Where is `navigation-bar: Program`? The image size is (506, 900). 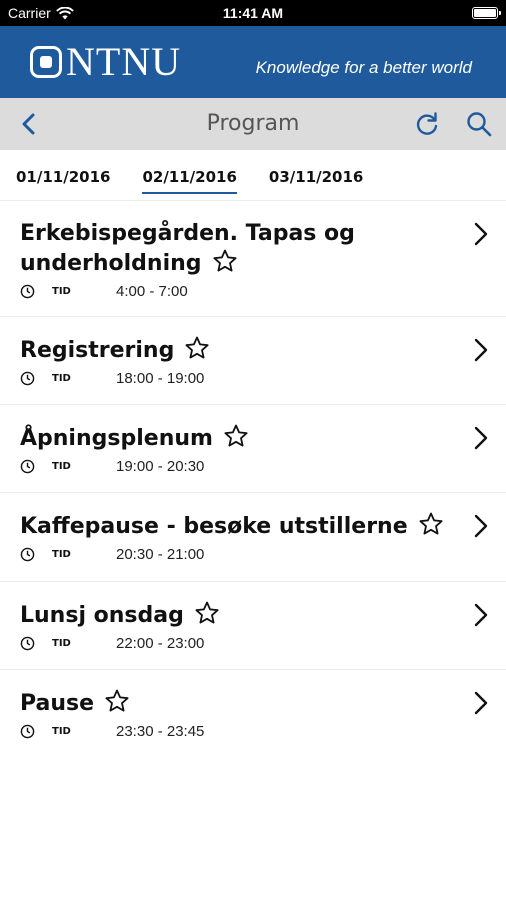
navigation-bar: Program is located at coordinates (253, 124).